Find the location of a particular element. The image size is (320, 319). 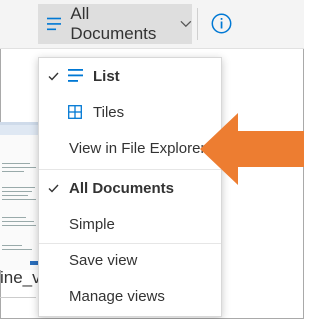

toolbar-separator is located at coordinates (197, 24).